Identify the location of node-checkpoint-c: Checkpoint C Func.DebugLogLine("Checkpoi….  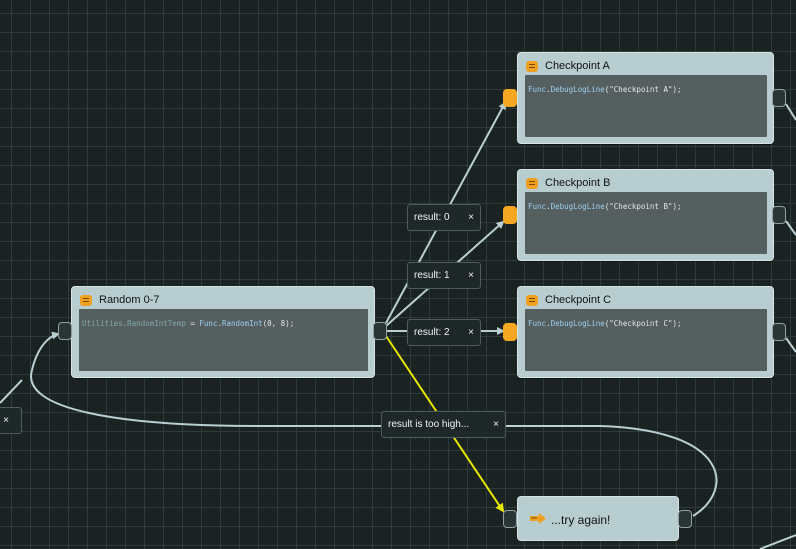
(645, 332).